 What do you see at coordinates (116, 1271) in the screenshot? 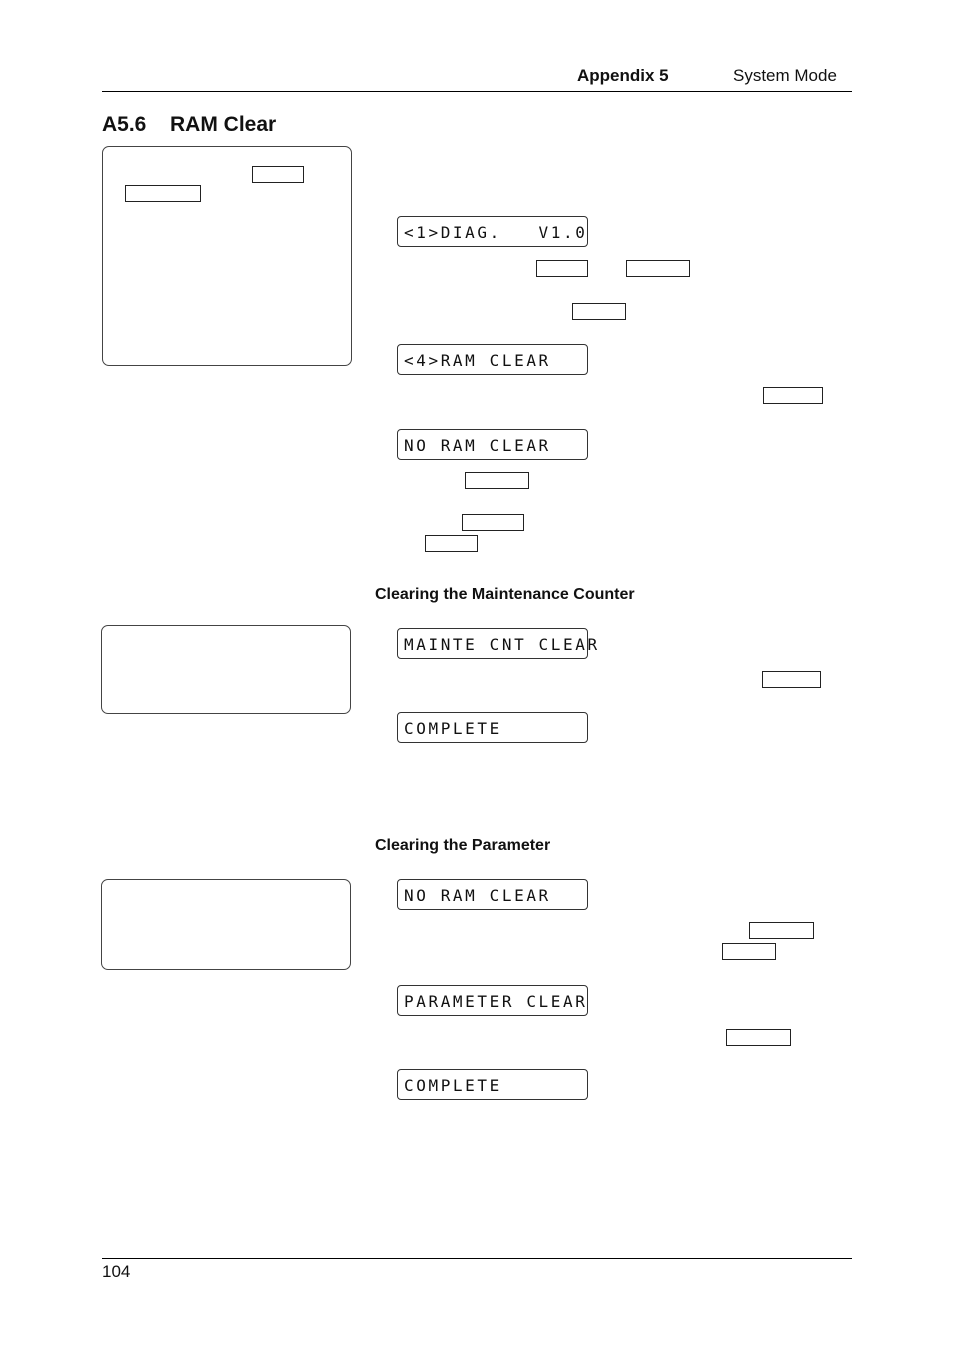
I see `page-number: 104` at bounding box center [116, 1271].